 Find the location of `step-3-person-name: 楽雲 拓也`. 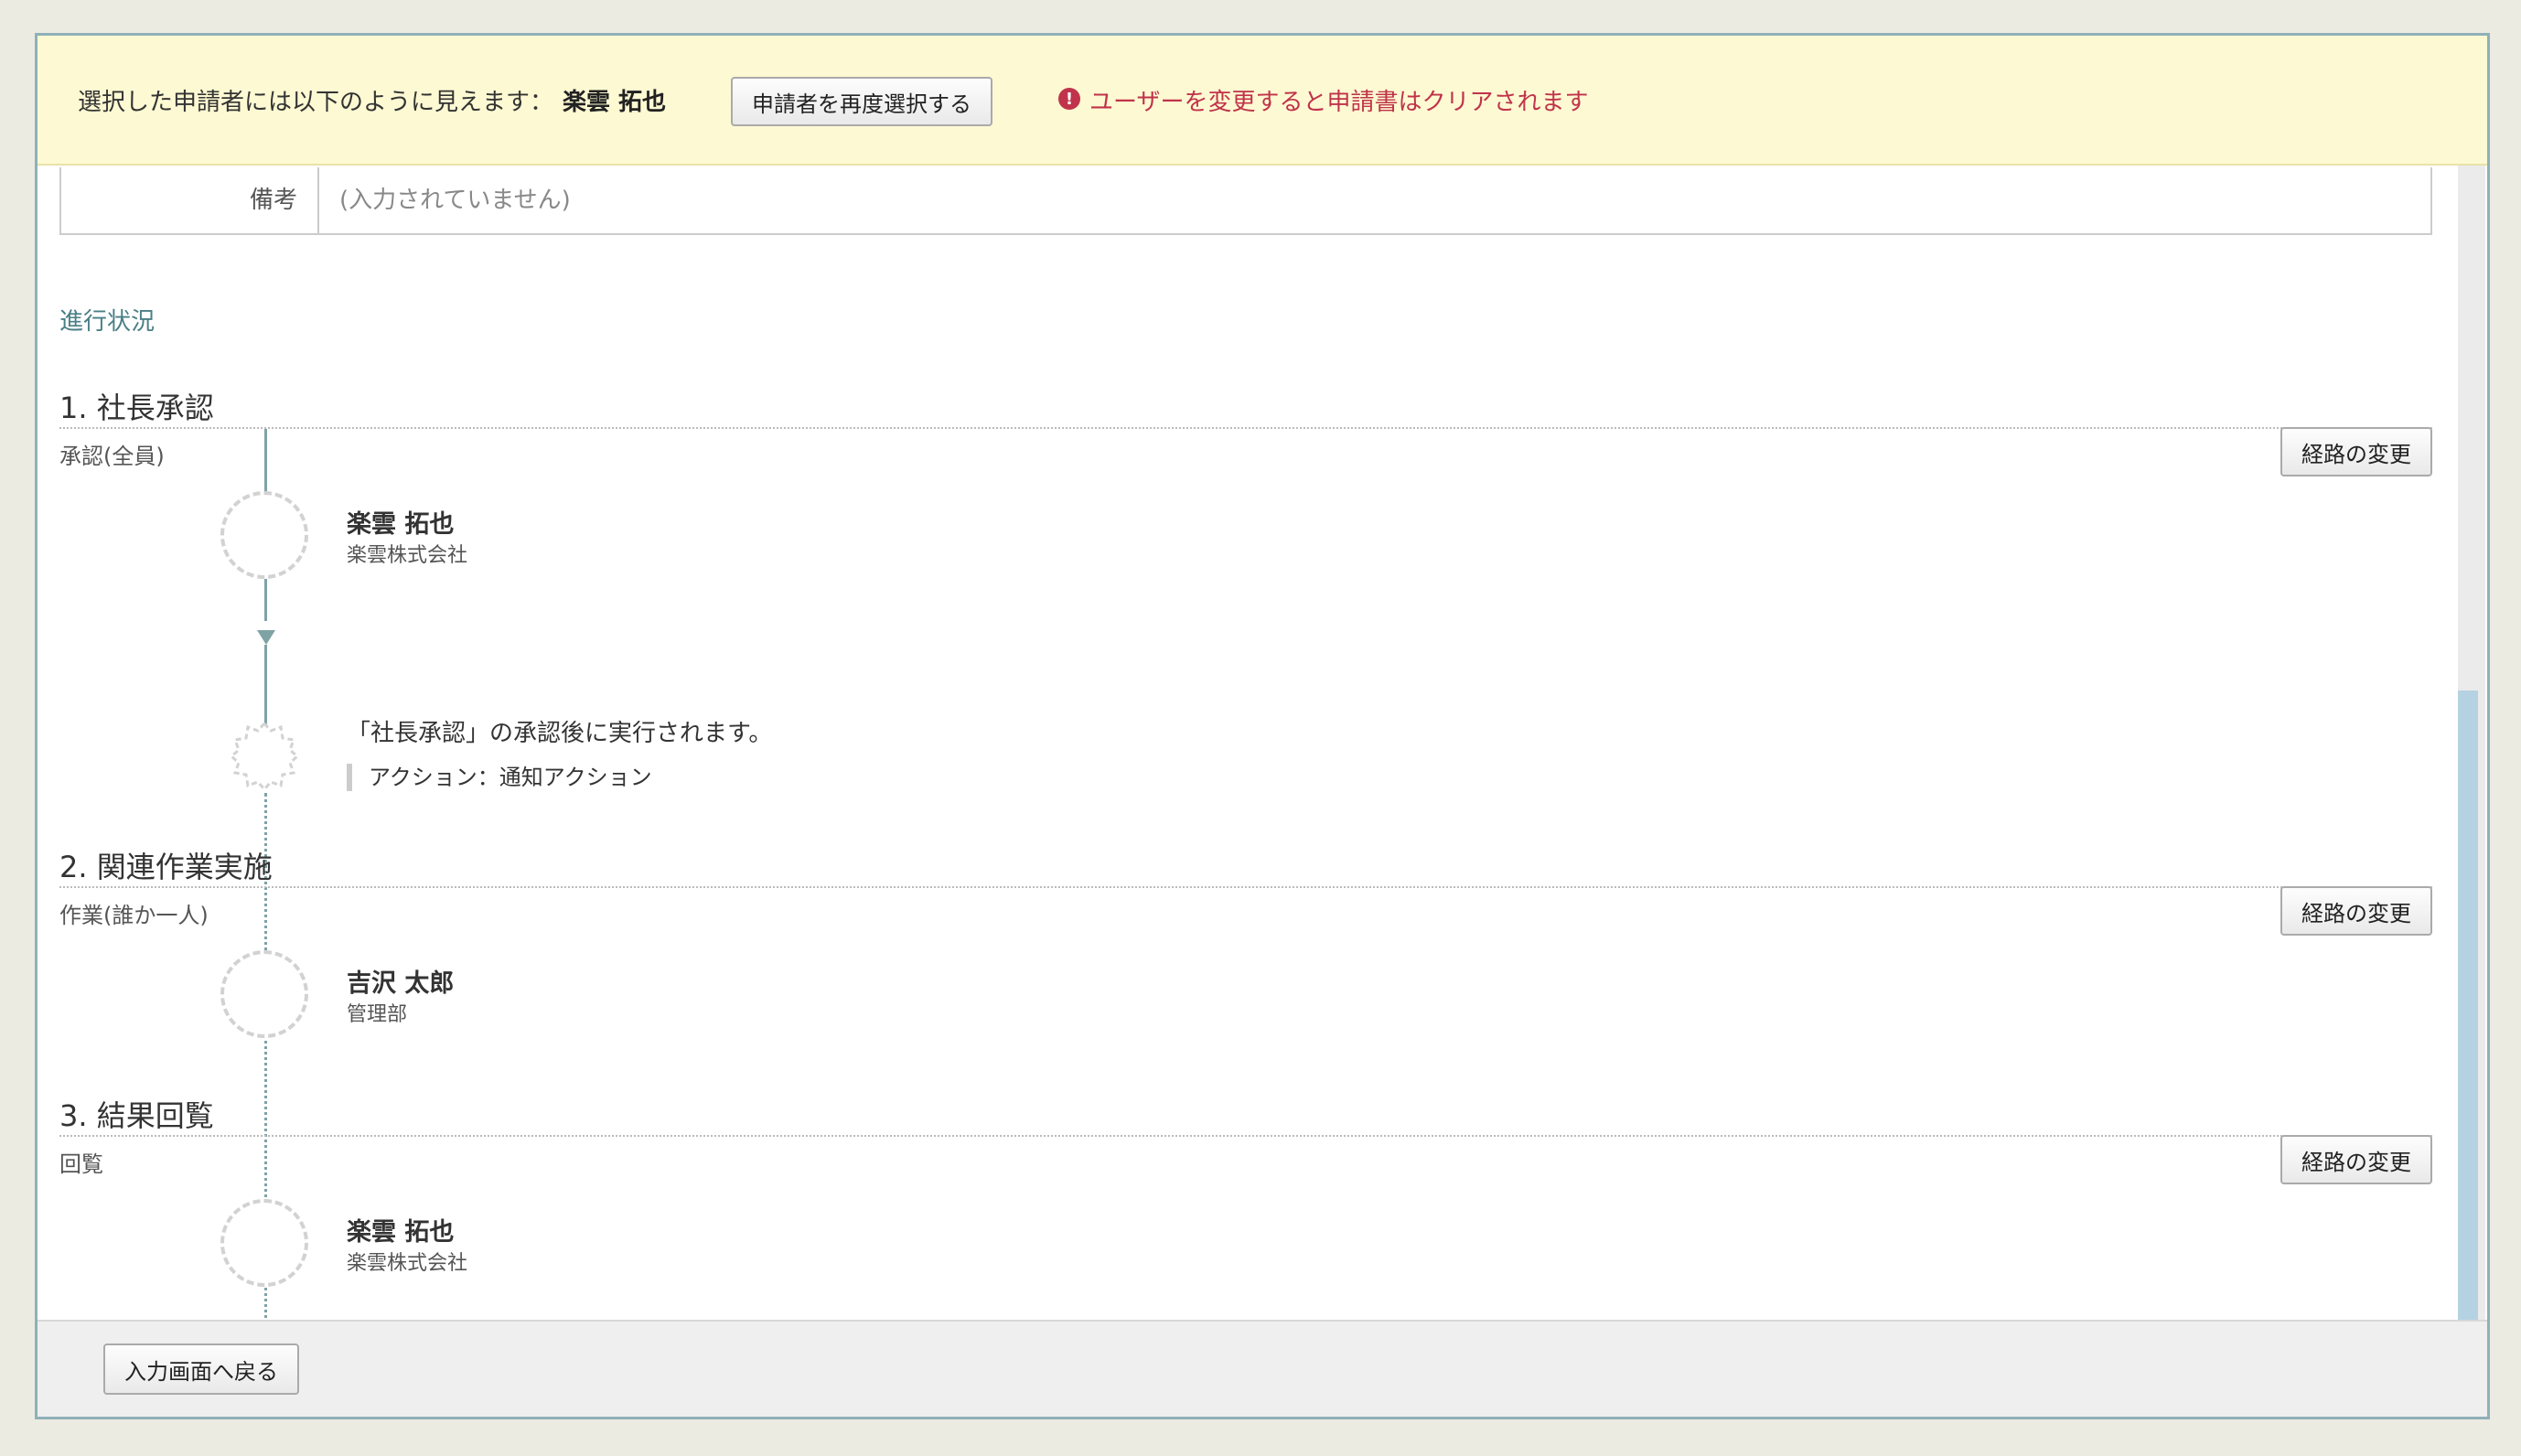

step-3-person-name: 楽雲 拓也 is located at coordinates (401, 1232).